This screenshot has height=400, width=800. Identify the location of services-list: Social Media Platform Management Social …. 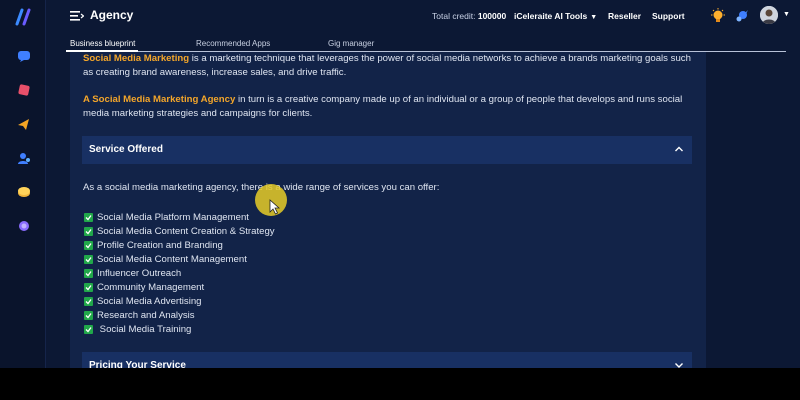
(179, 273).